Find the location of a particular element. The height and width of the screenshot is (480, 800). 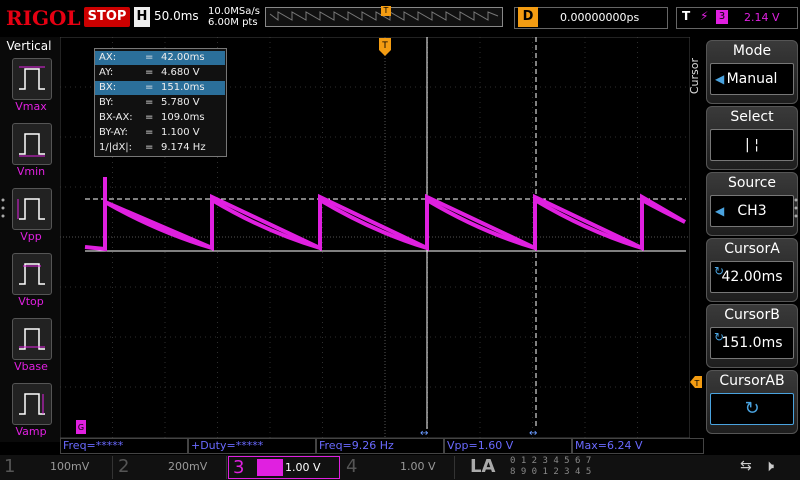

vtop-button is located at coordinates (32, 274).